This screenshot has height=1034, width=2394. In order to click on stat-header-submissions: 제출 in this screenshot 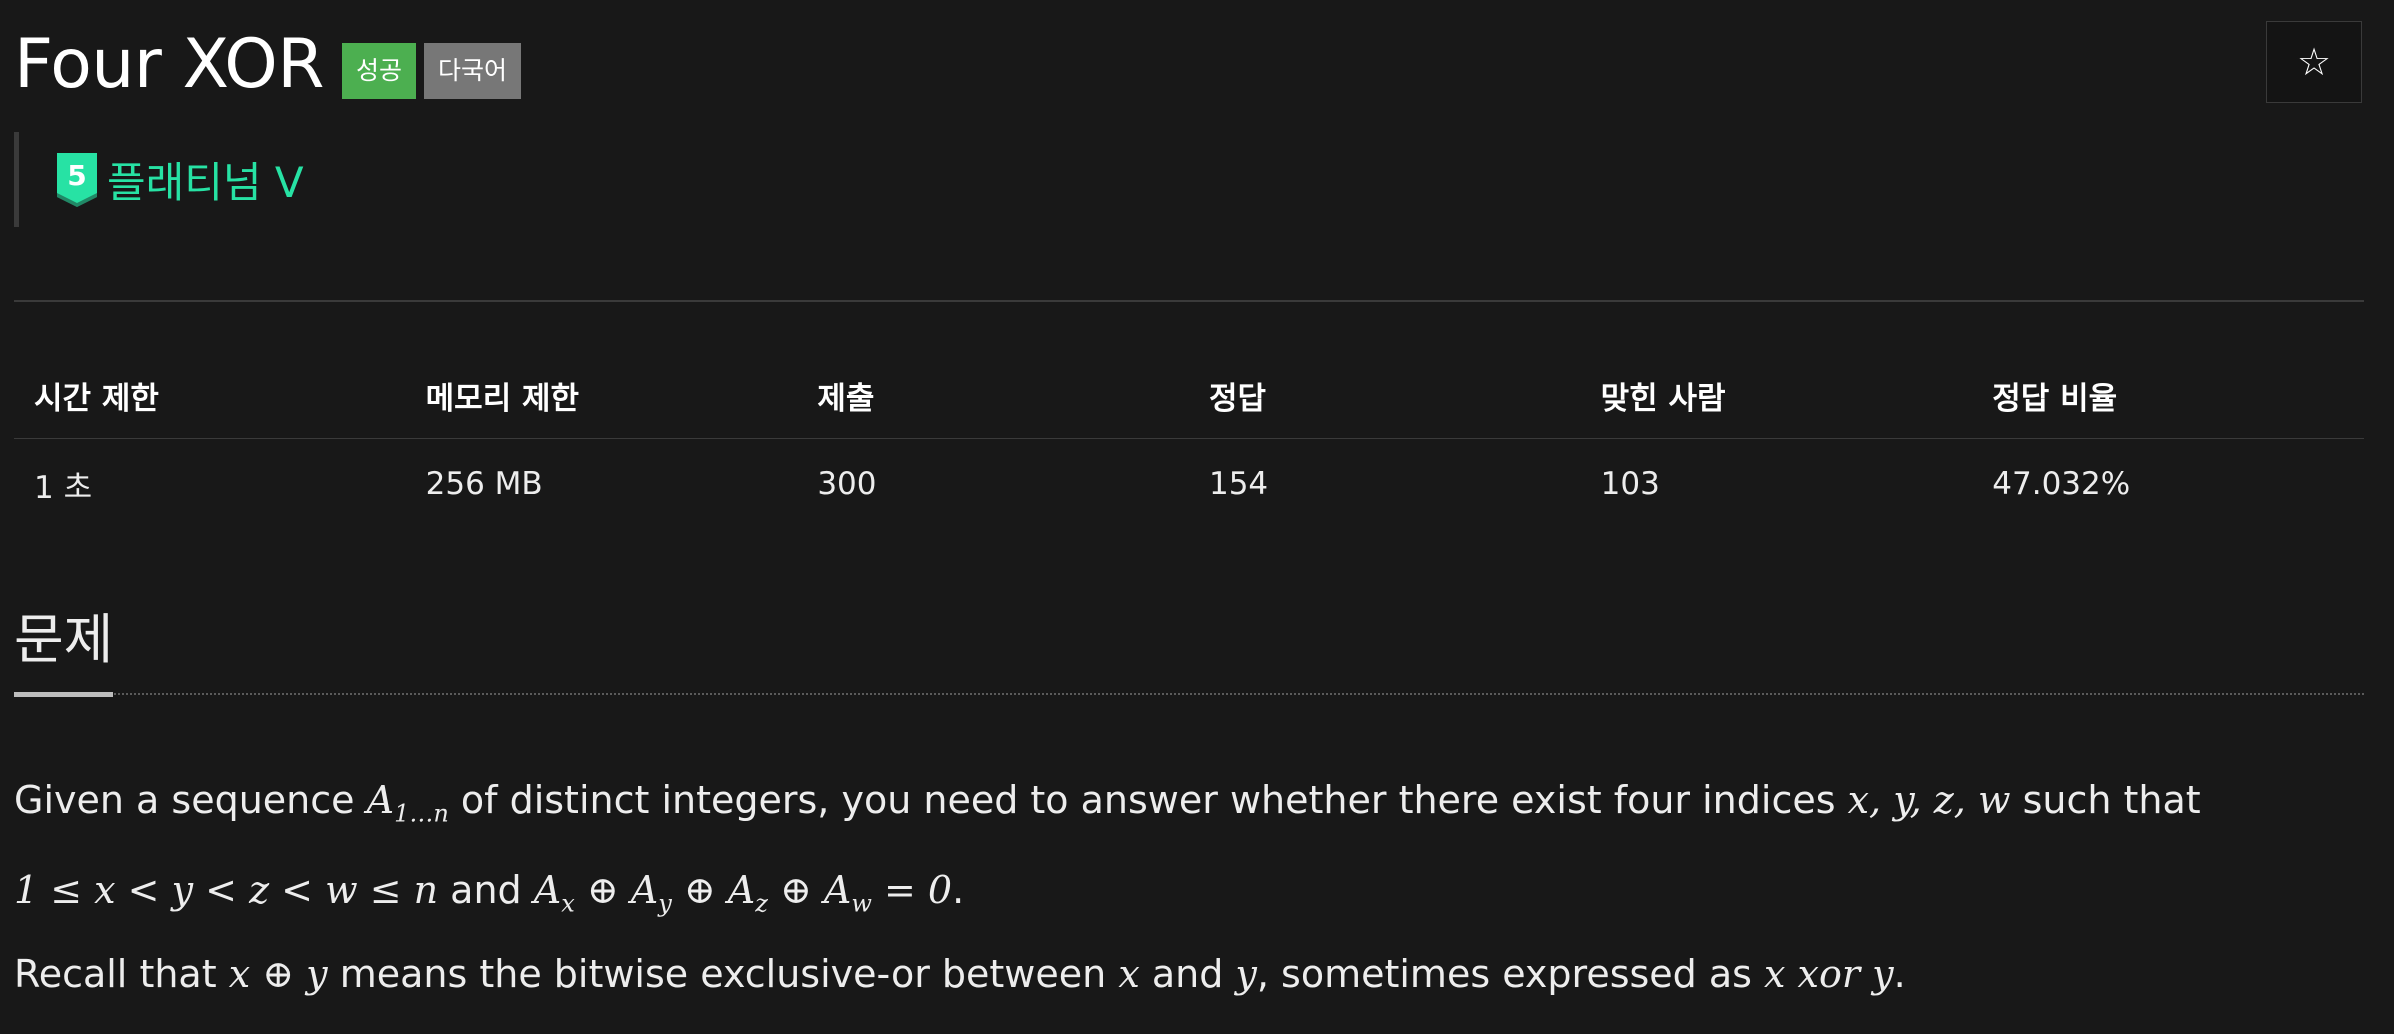, I will do `click(993, 395)`.